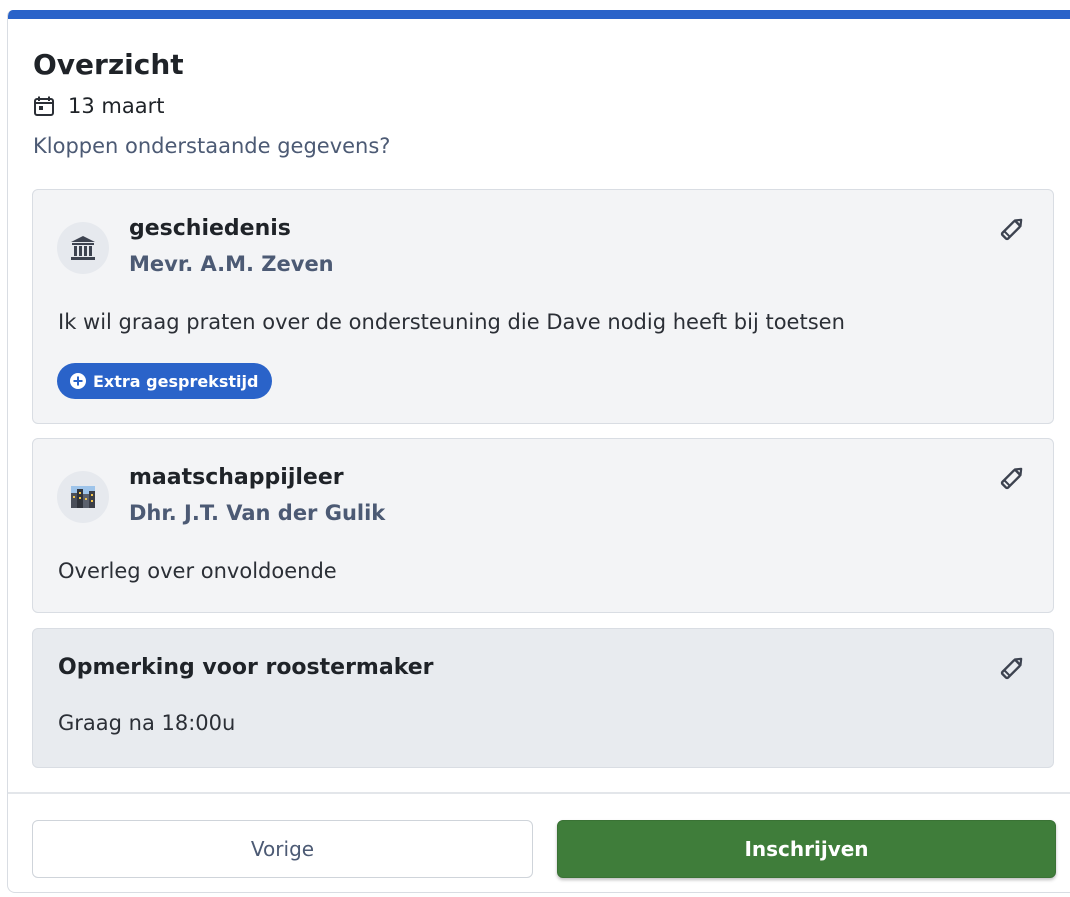 This screenshot has width=1070, height=897. What do you see at coordinates (176, 381) in the screenshot?
I see `badge-label: Extra gesprekstijd` at bounding box center [176, 381].